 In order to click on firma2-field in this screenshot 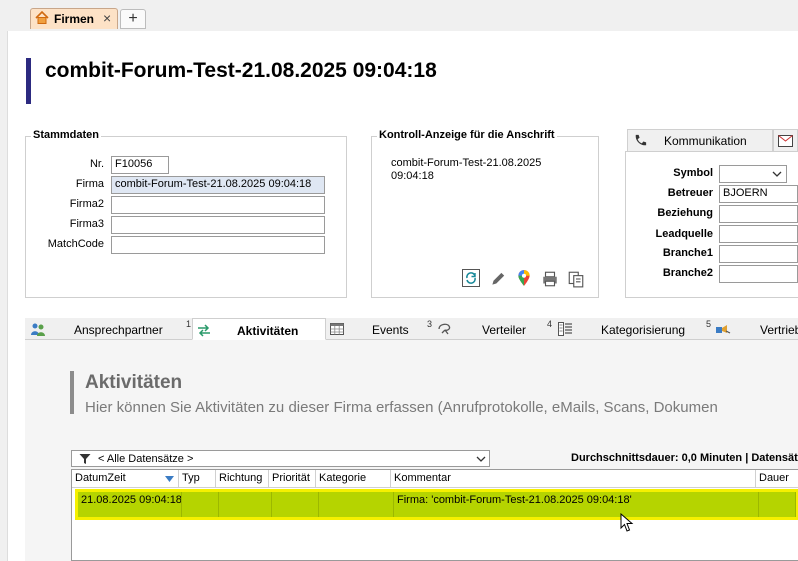, I will do `click(218, 205)`.